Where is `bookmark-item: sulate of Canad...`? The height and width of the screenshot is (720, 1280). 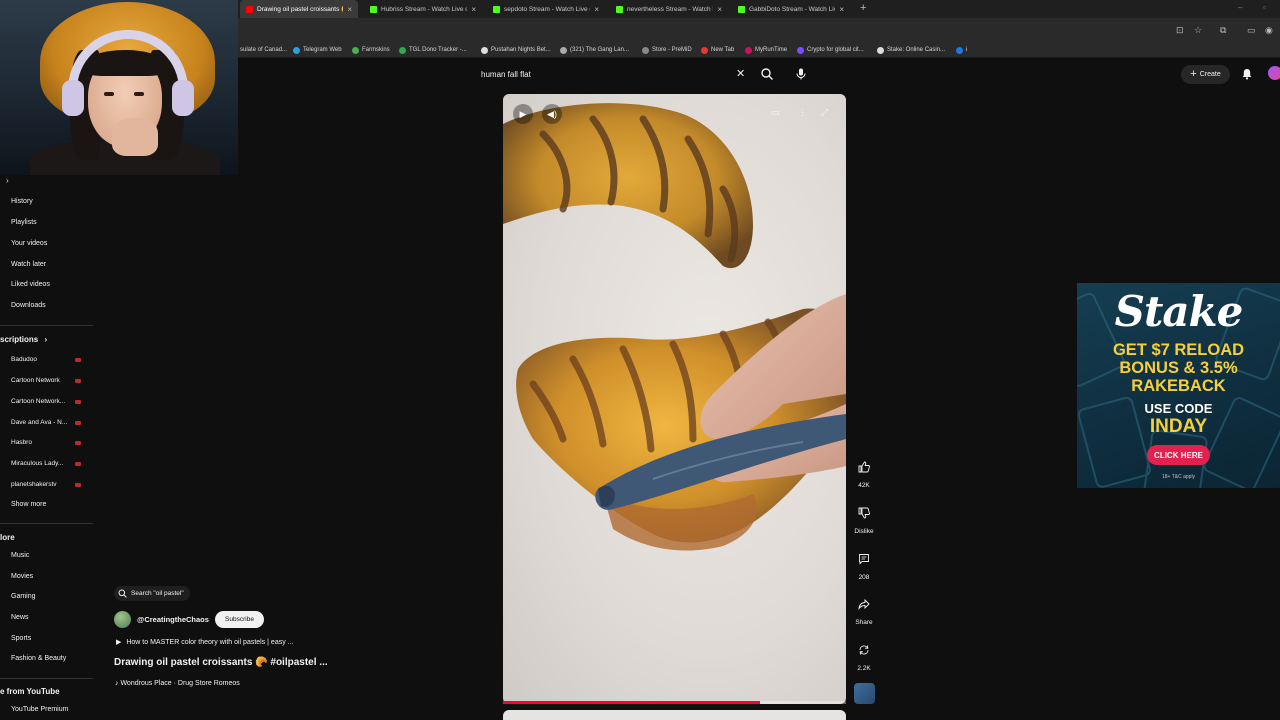 bookmark-item: sulate of Canad... is located at coordinates (263, 50).